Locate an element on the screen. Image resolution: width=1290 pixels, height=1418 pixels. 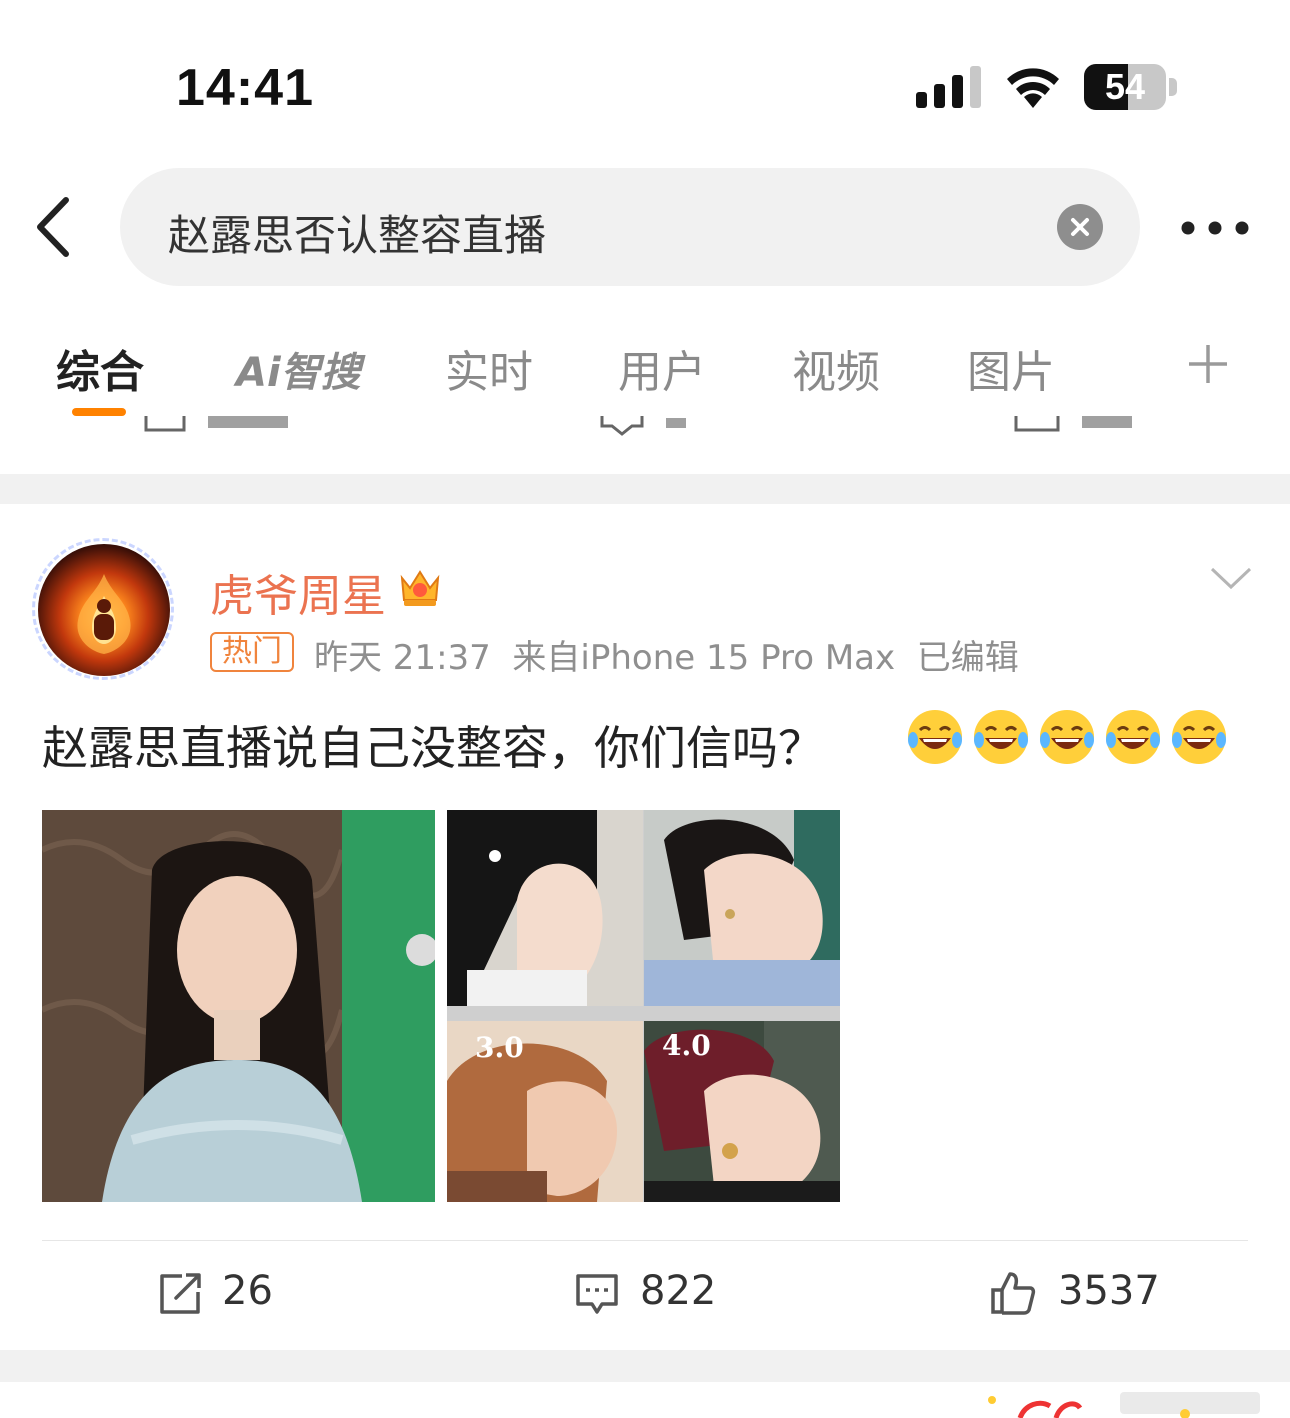
chevron-down-icon is located at coordinates (1231, 578).